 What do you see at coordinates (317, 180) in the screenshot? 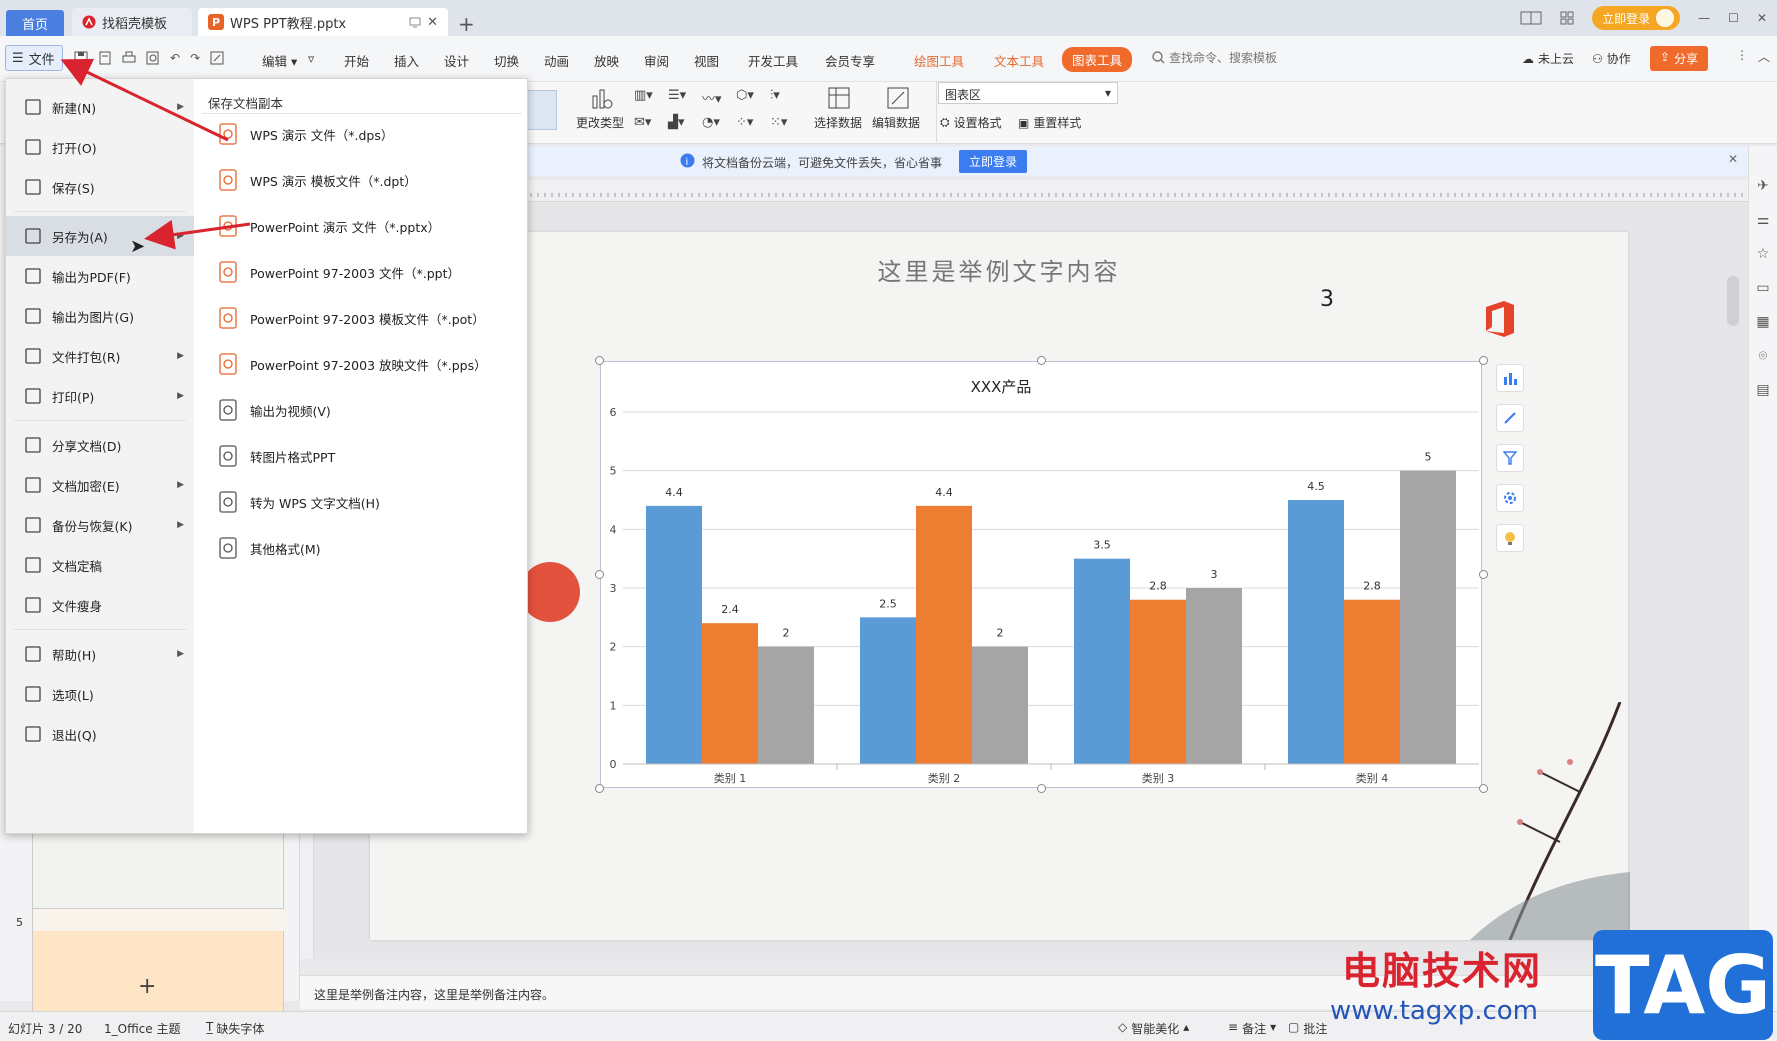
I see `save-as-option: WPS 演示 模板文件（*.dpt）` at bounding box center [317, 180].